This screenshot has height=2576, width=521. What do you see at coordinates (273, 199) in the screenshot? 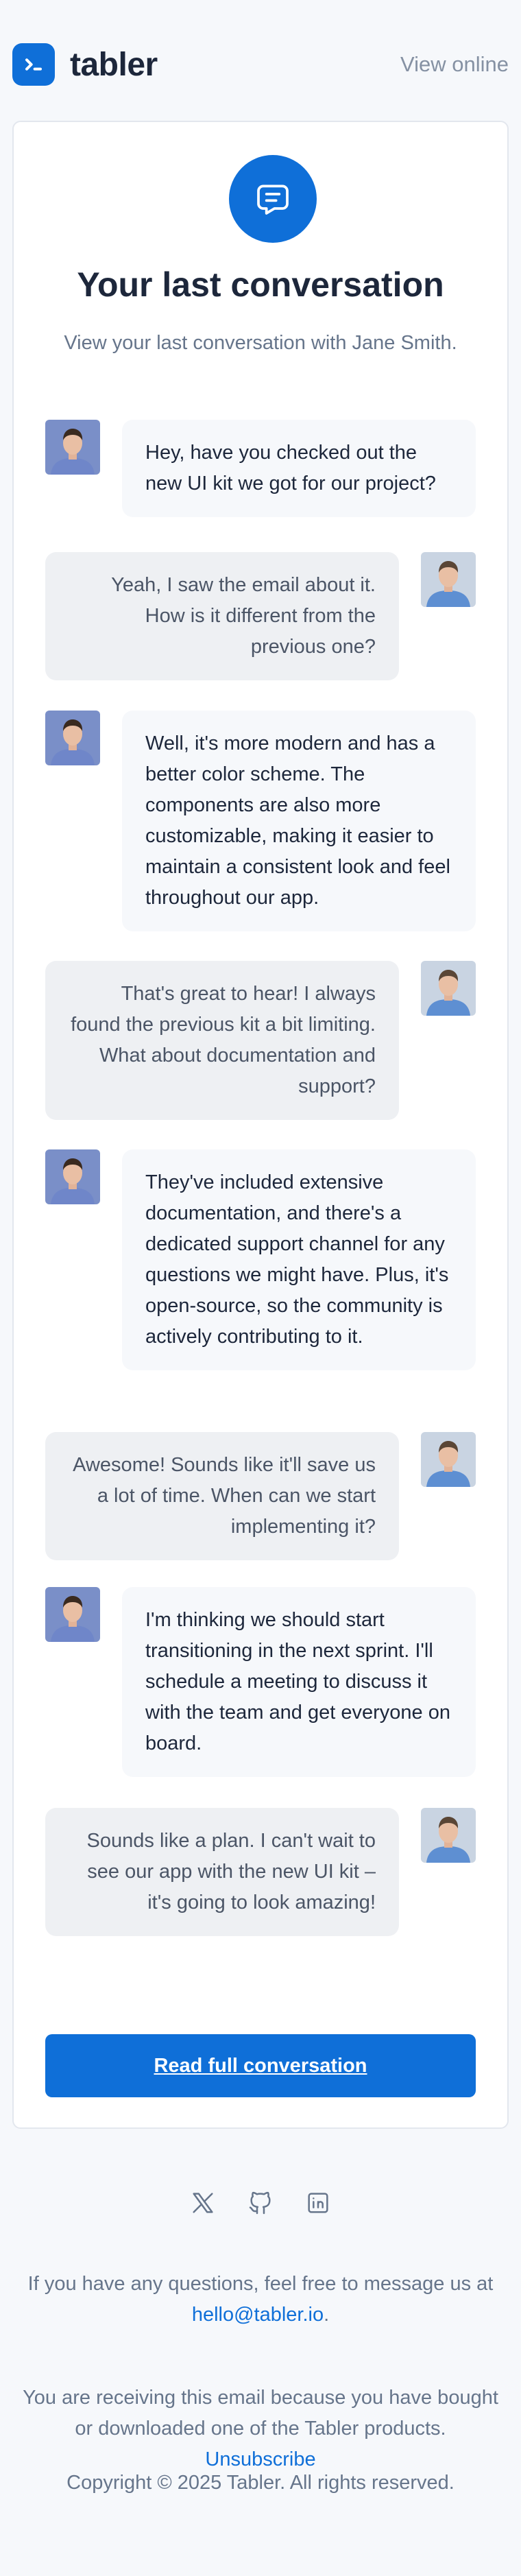
I see `message-icon` at bounding box center [273, 199].